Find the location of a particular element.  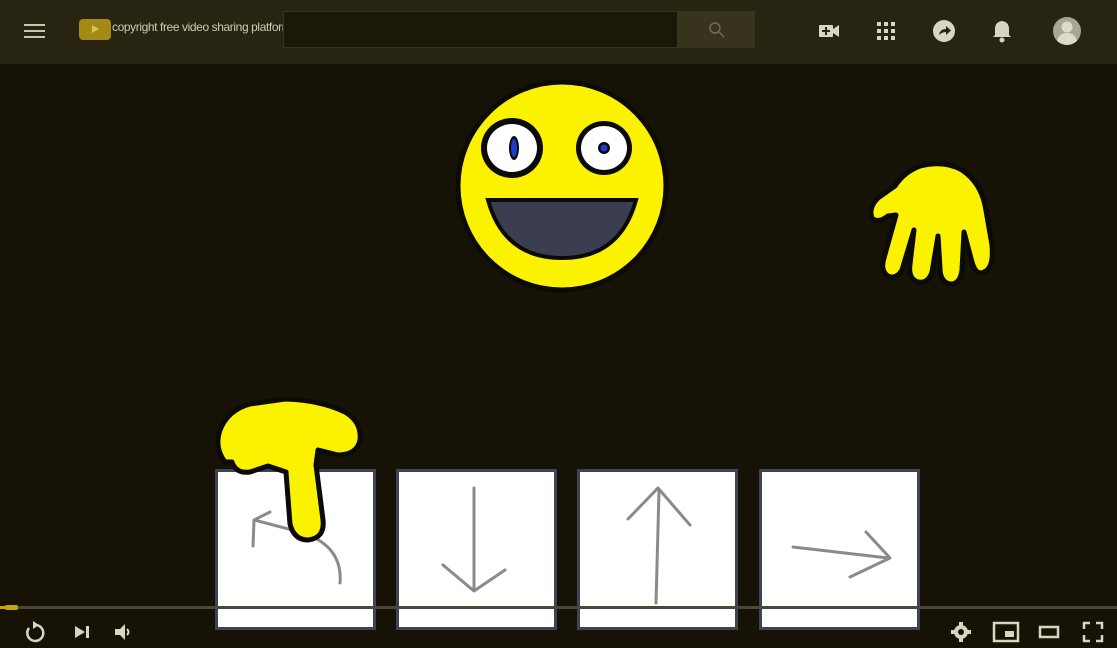

search-icon is located at coordinates (717, 30).